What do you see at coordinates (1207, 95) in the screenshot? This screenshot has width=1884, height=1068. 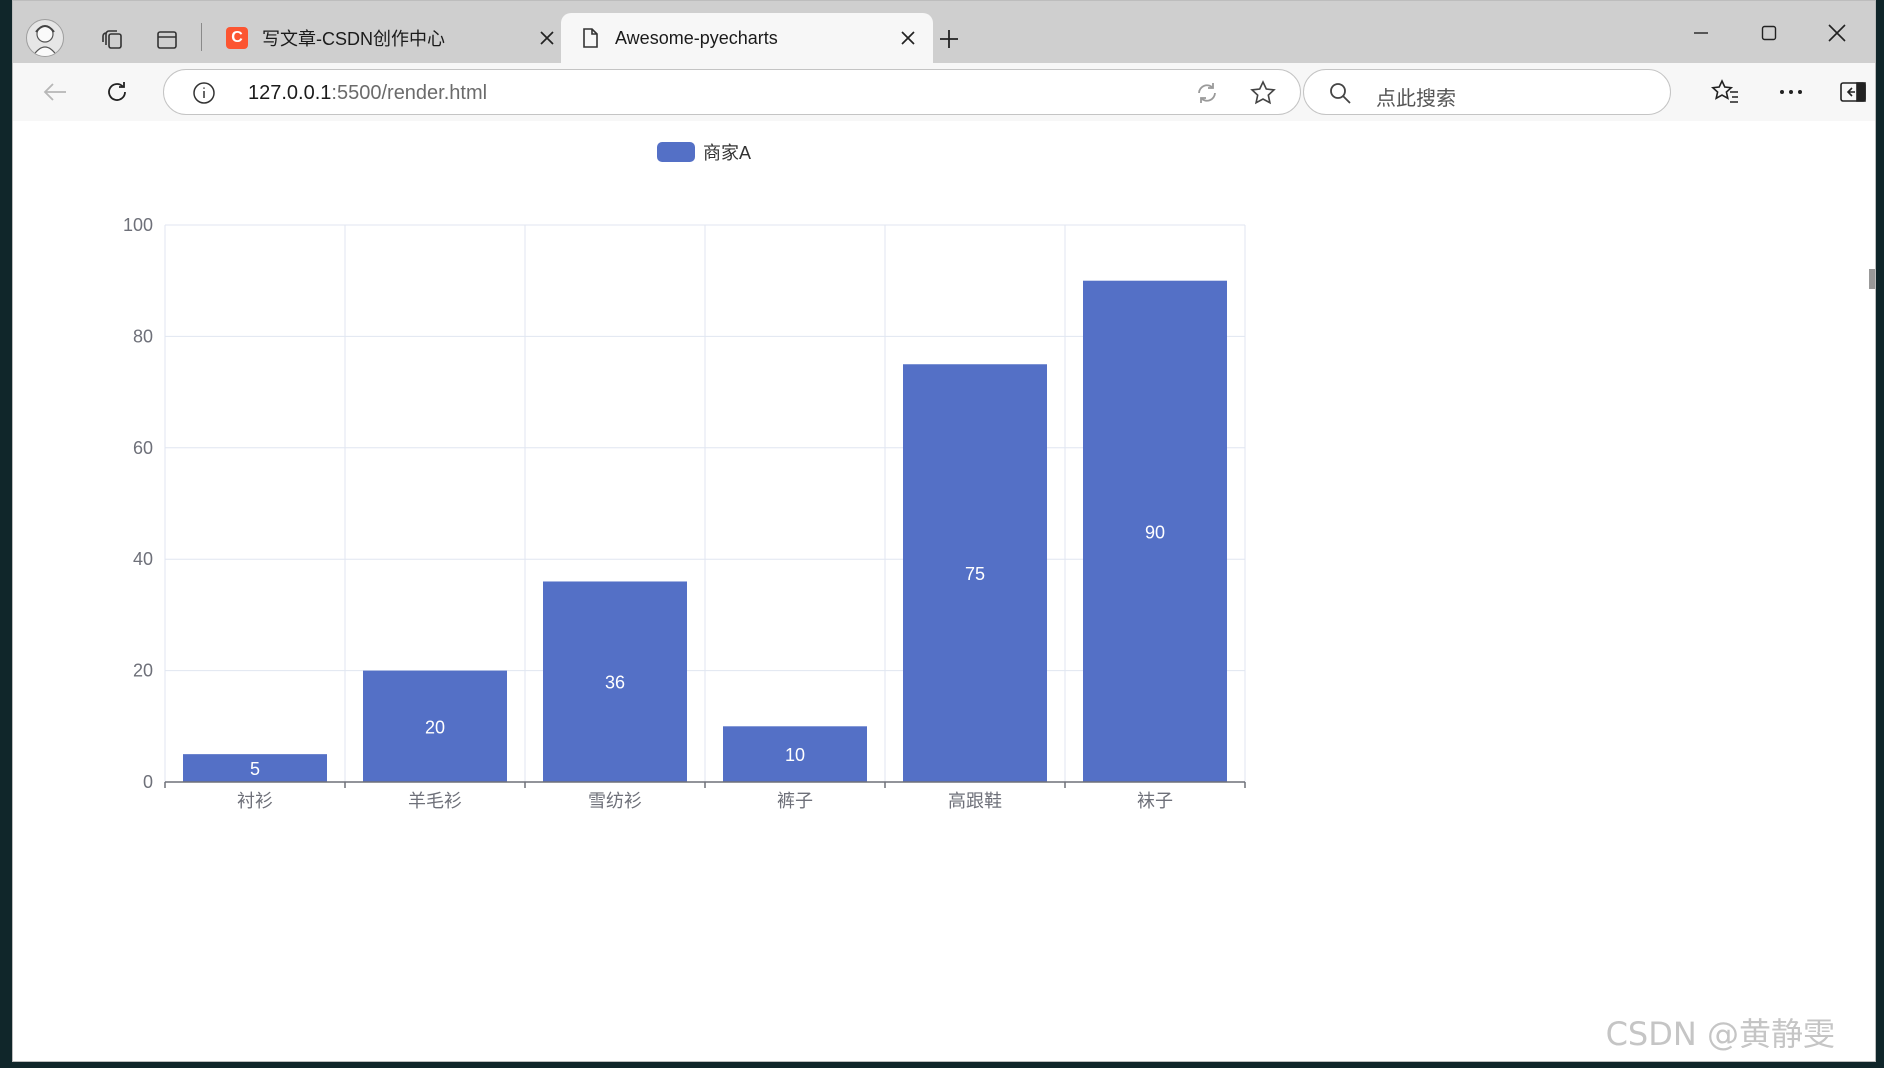 I see `read-aloud-icon` at bounding box center [1207, 95].